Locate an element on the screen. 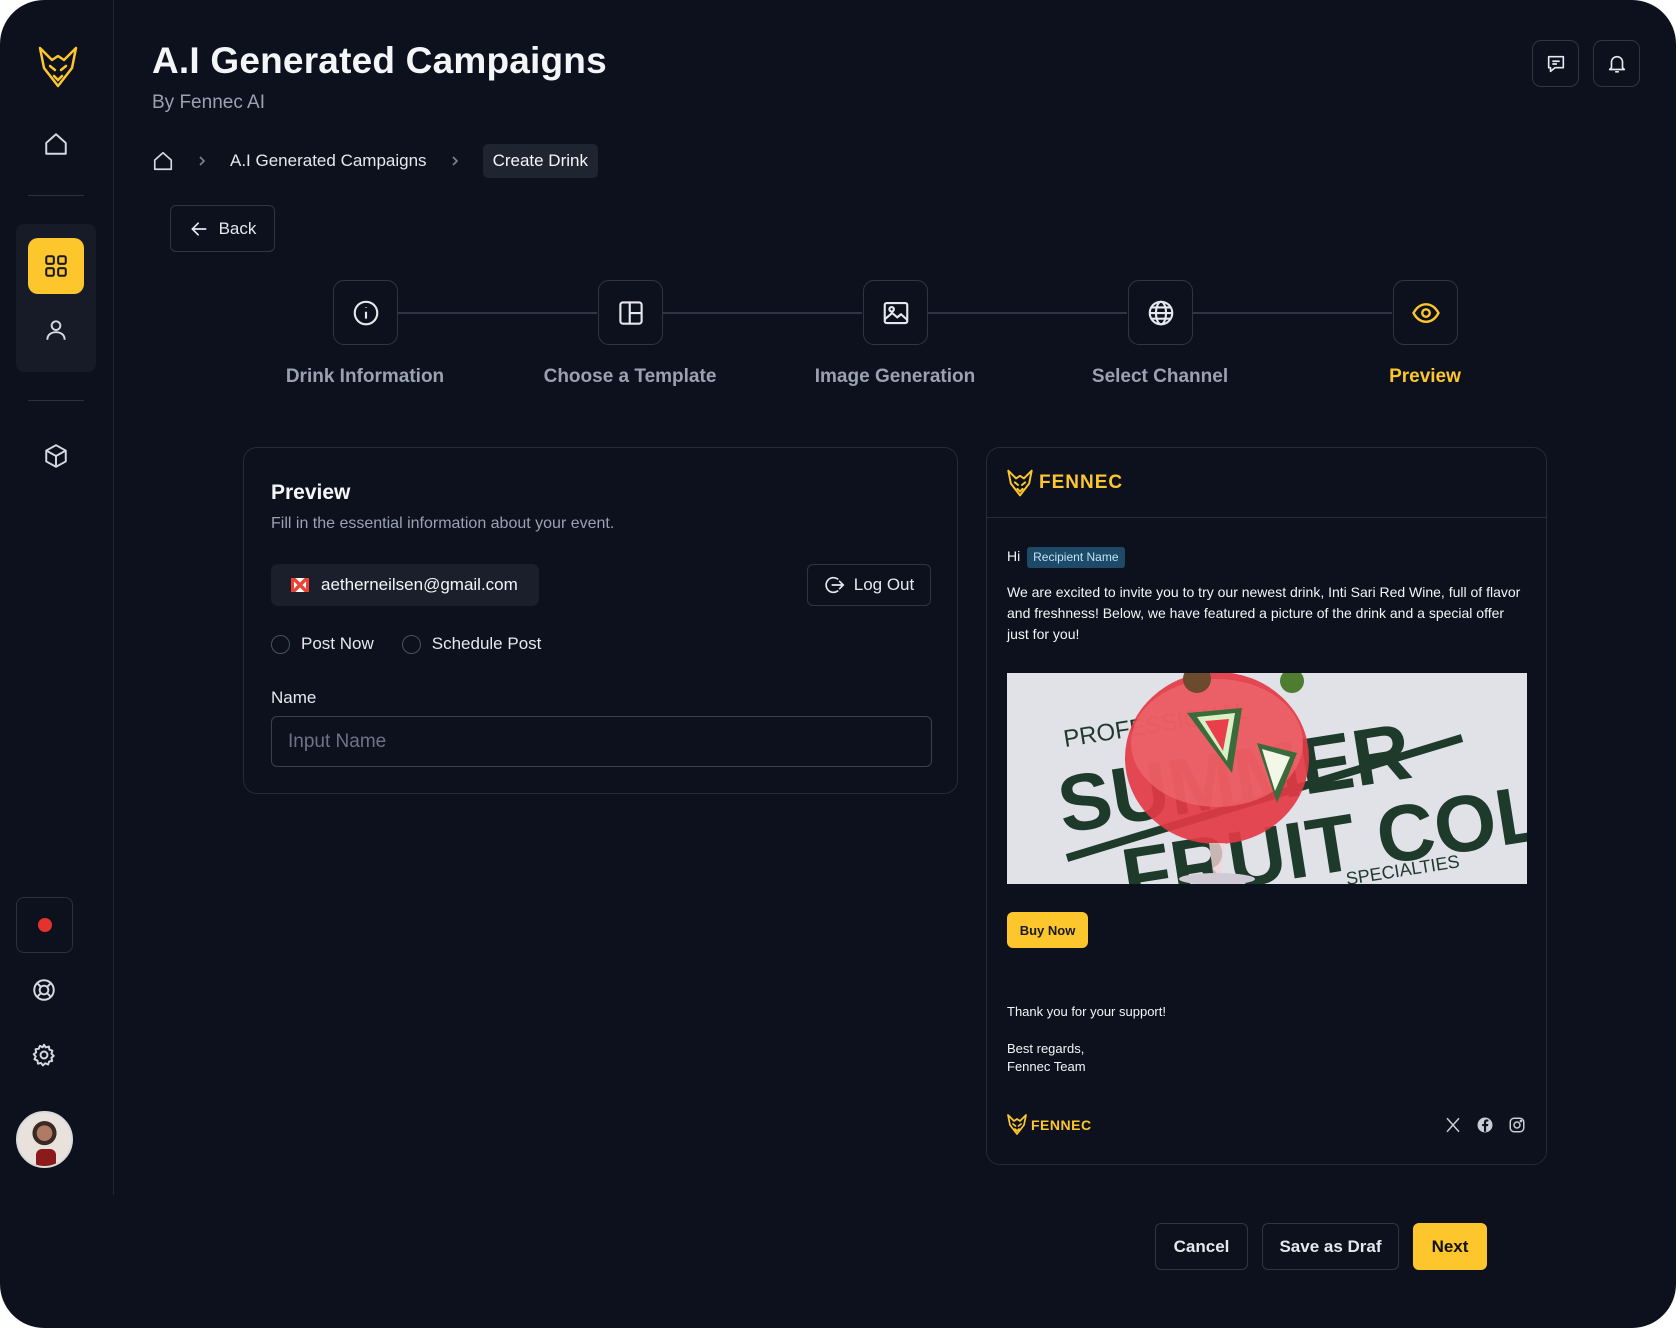 The height and width of the screenshot is (1328, 1676). products-nav-button is located at coordinates (56, 456).